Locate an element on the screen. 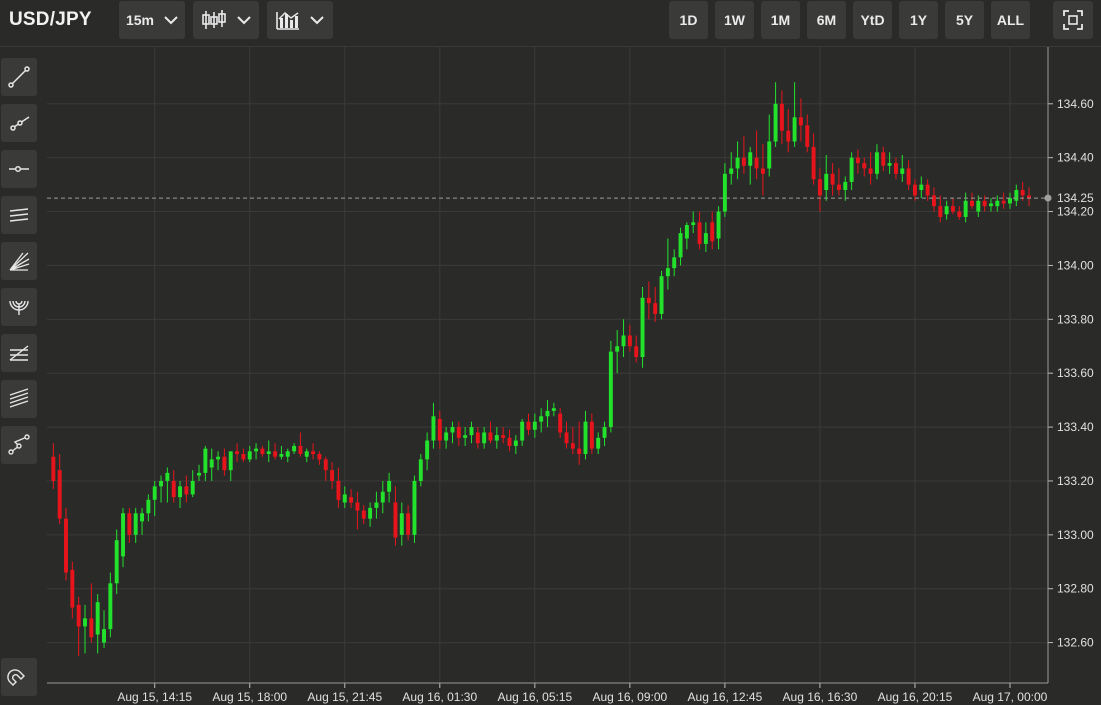  fib-fan-icon is located at coordinates (19, 261).